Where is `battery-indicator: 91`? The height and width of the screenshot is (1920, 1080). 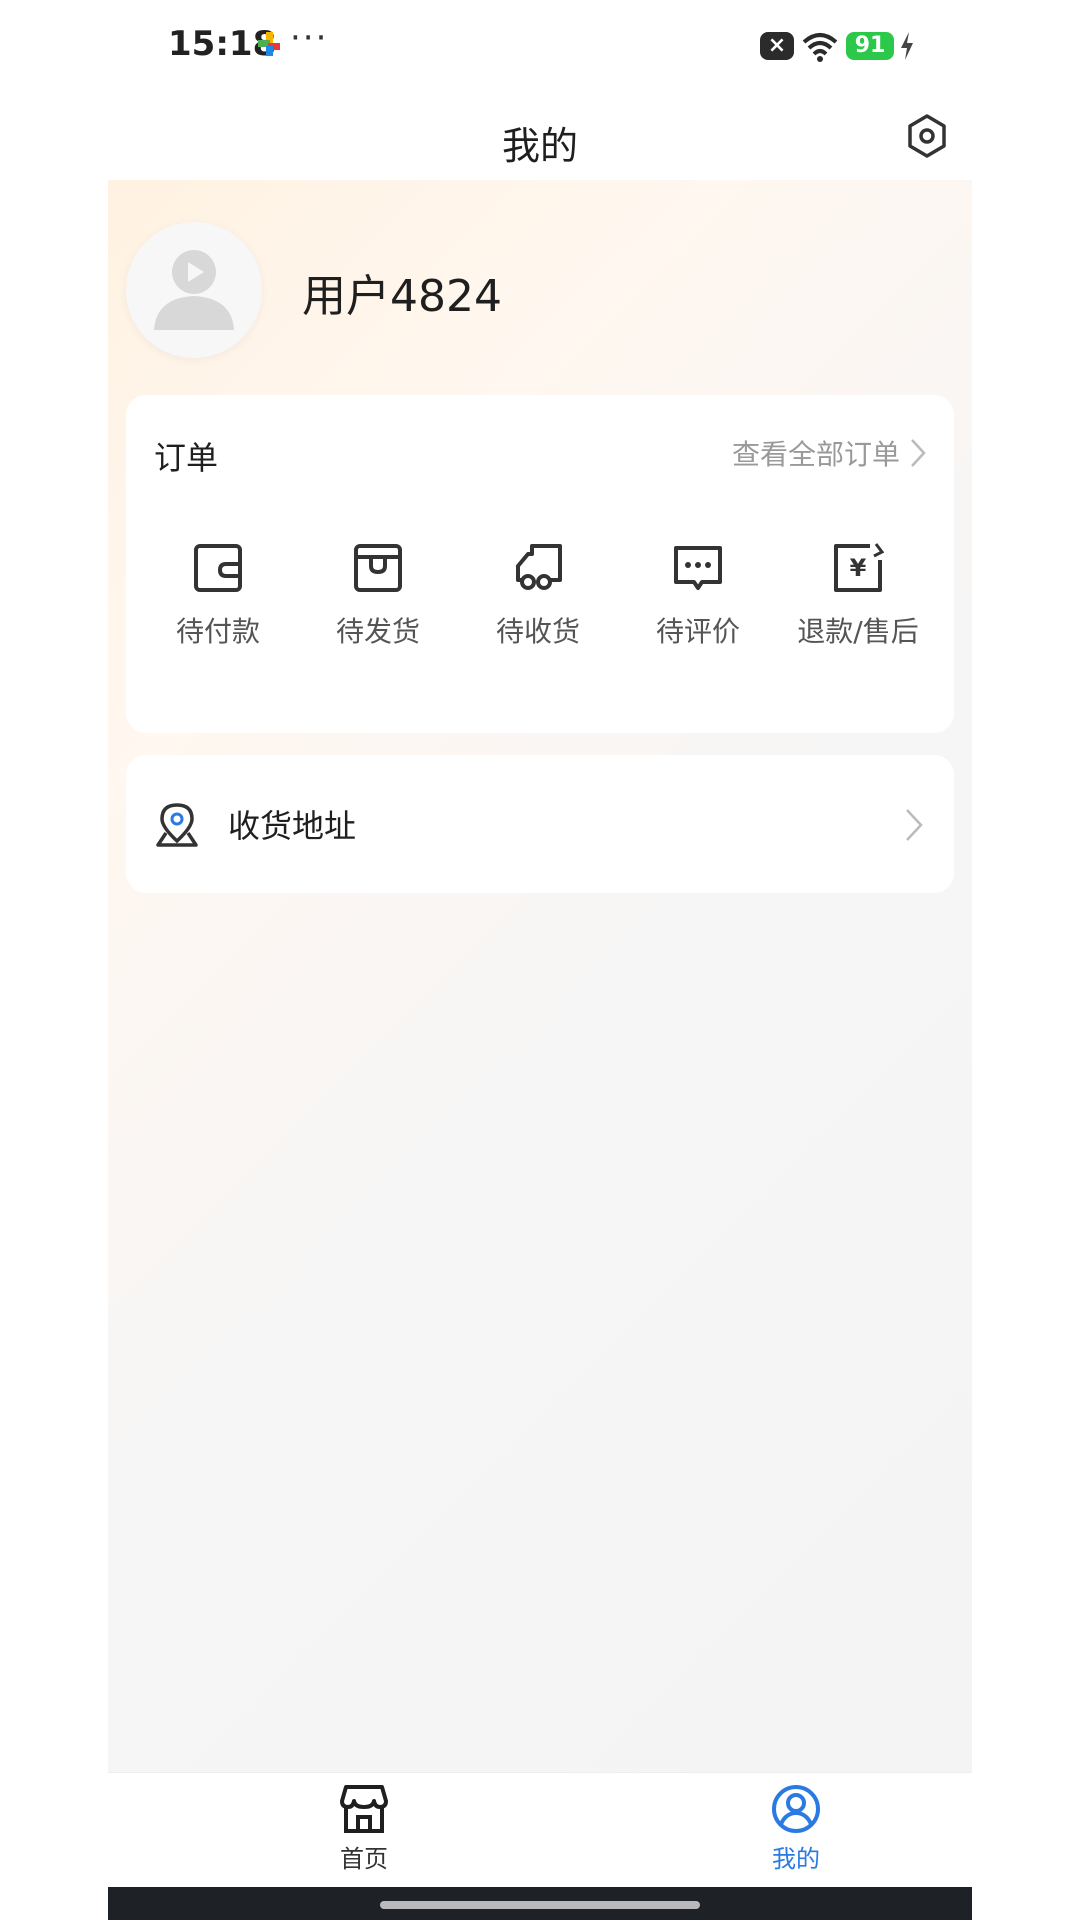
battery-indicator: 91 is located at coordinates (870, 46).